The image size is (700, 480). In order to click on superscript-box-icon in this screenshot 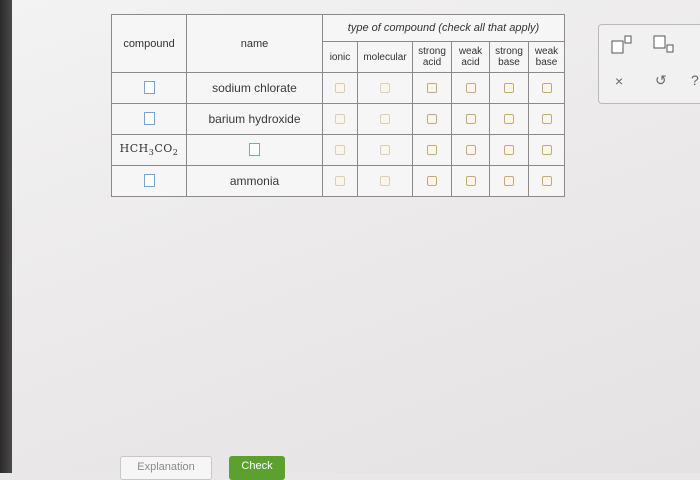, I will do `click(622, 47)`.